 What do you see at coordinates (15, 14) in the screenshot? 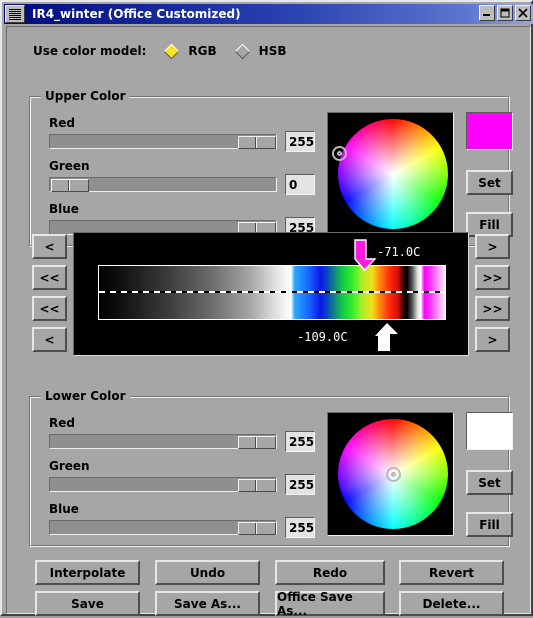
I see `menu-lines-icon` at bounding box center [15, 14].